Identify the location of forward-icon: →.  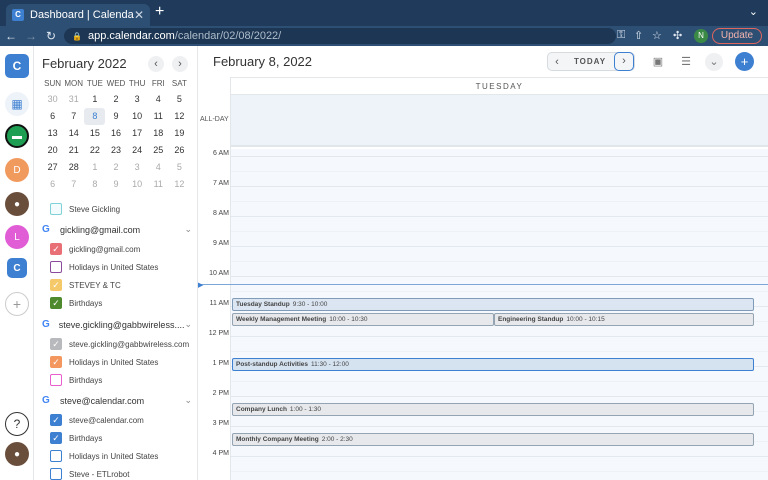
(31, 36).